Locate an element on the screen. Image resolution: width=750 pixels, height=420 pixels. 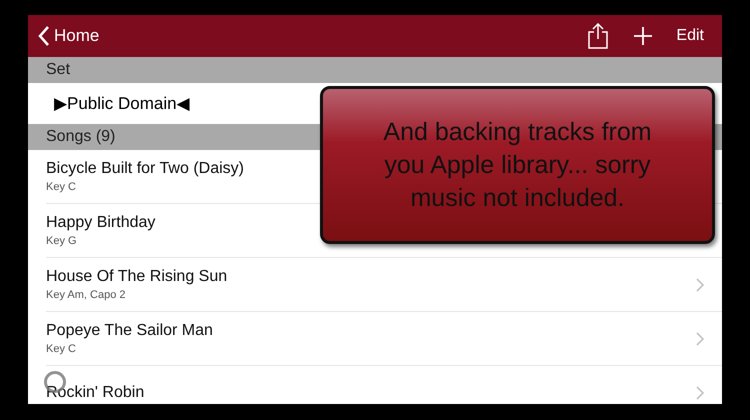
song-key: Key Am, Capo 2 is located at coordinates (371, 295).